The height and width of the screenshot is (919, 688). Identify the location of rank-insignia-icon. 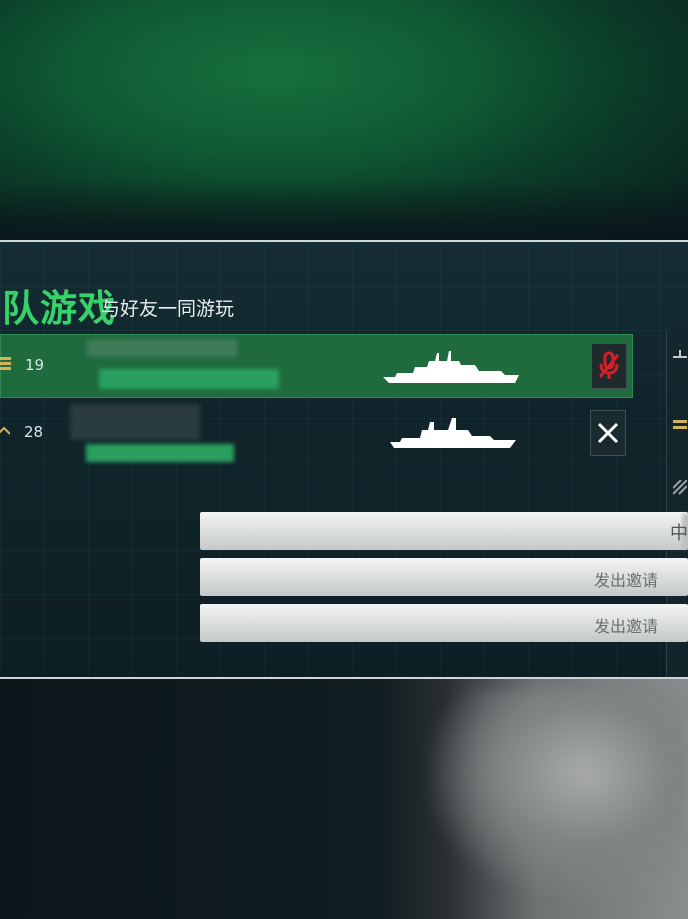
(5, 364).